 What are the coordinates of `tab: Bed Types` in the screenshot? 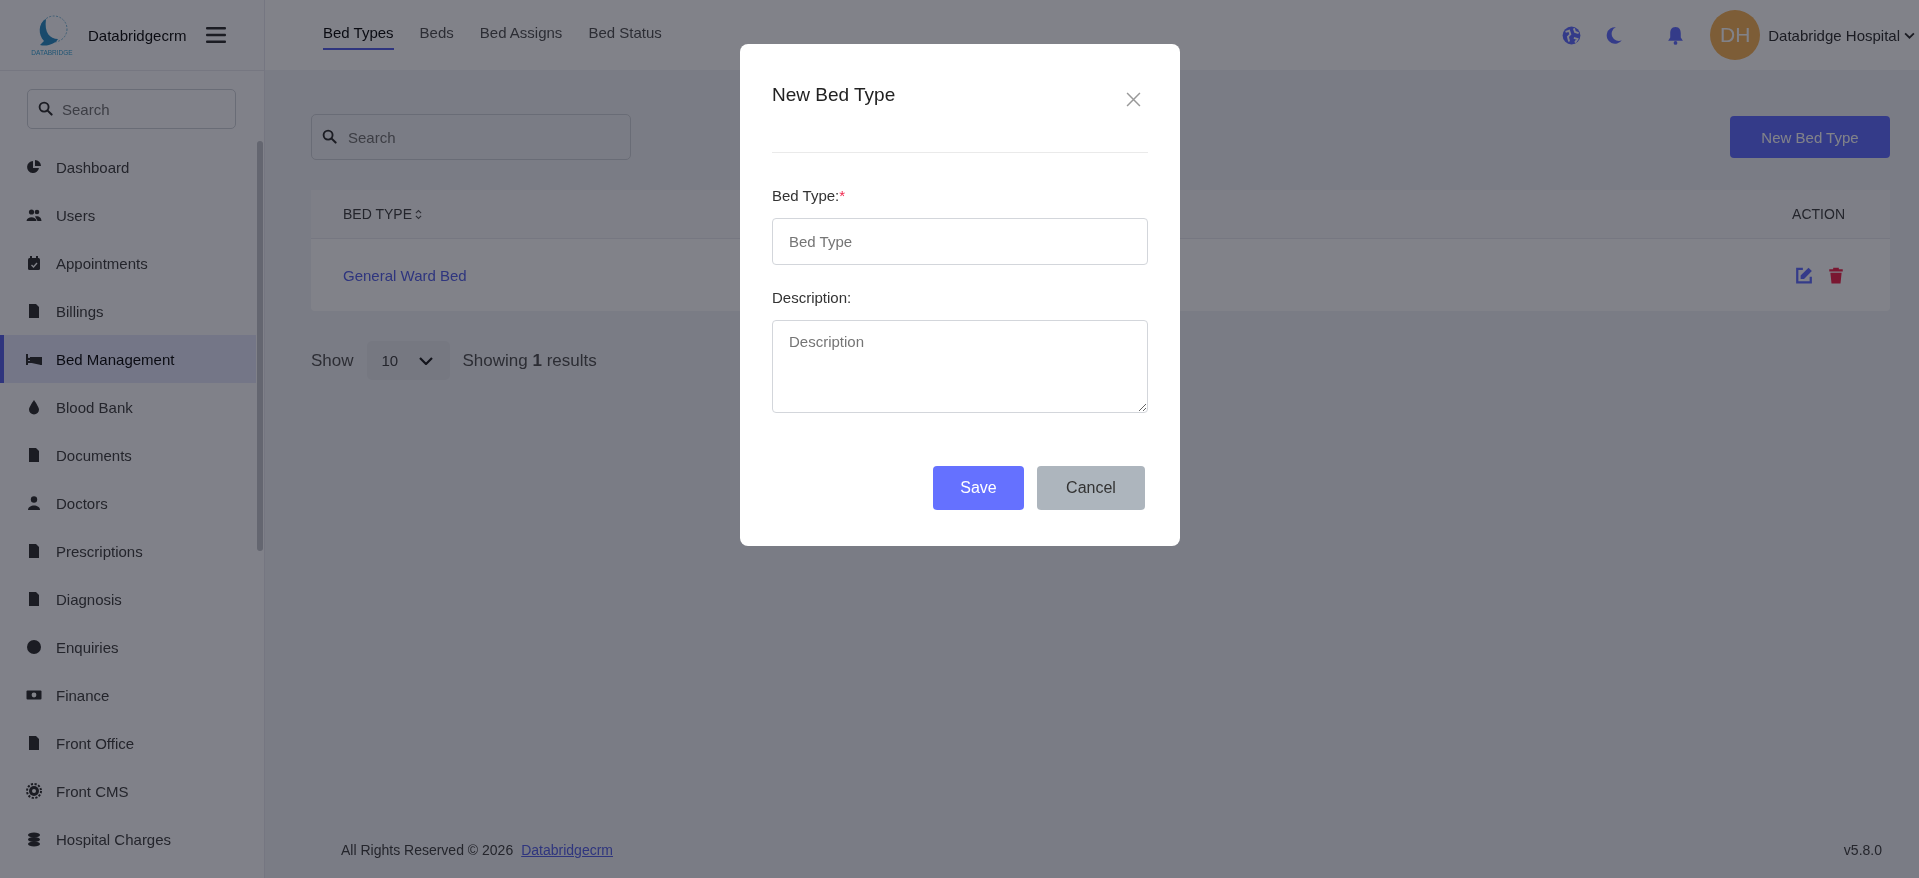 It's located at (358, 35).